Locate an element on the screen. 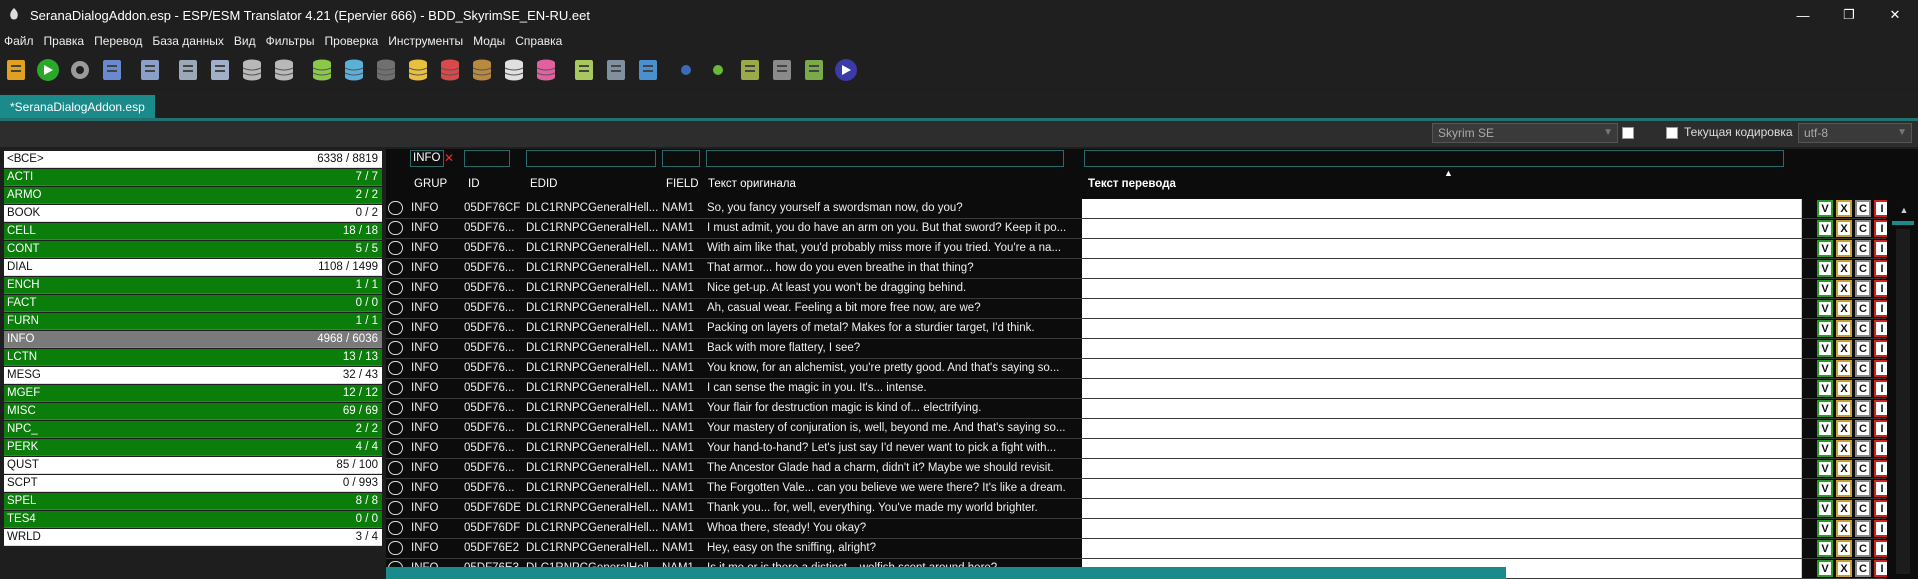 This screenshot has width=1918, height=579. record-type-item: QUST 85 / 100 is located at coordinates (193, 465).